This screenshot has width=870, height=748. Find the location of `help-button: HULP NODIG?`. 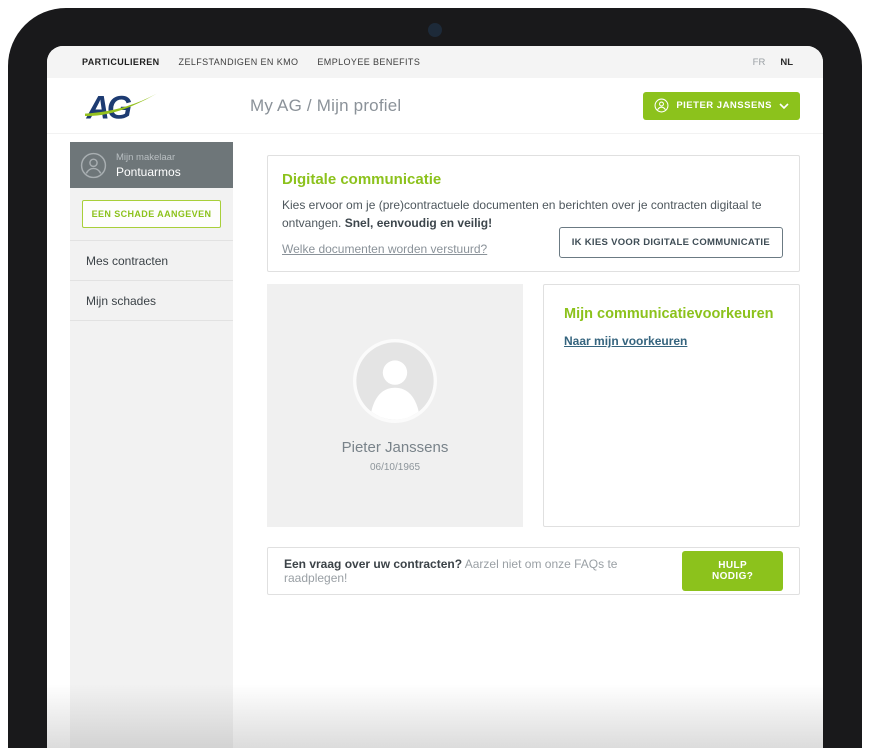

help-button: HULP NODIG? is located at coordinates (732, 571).